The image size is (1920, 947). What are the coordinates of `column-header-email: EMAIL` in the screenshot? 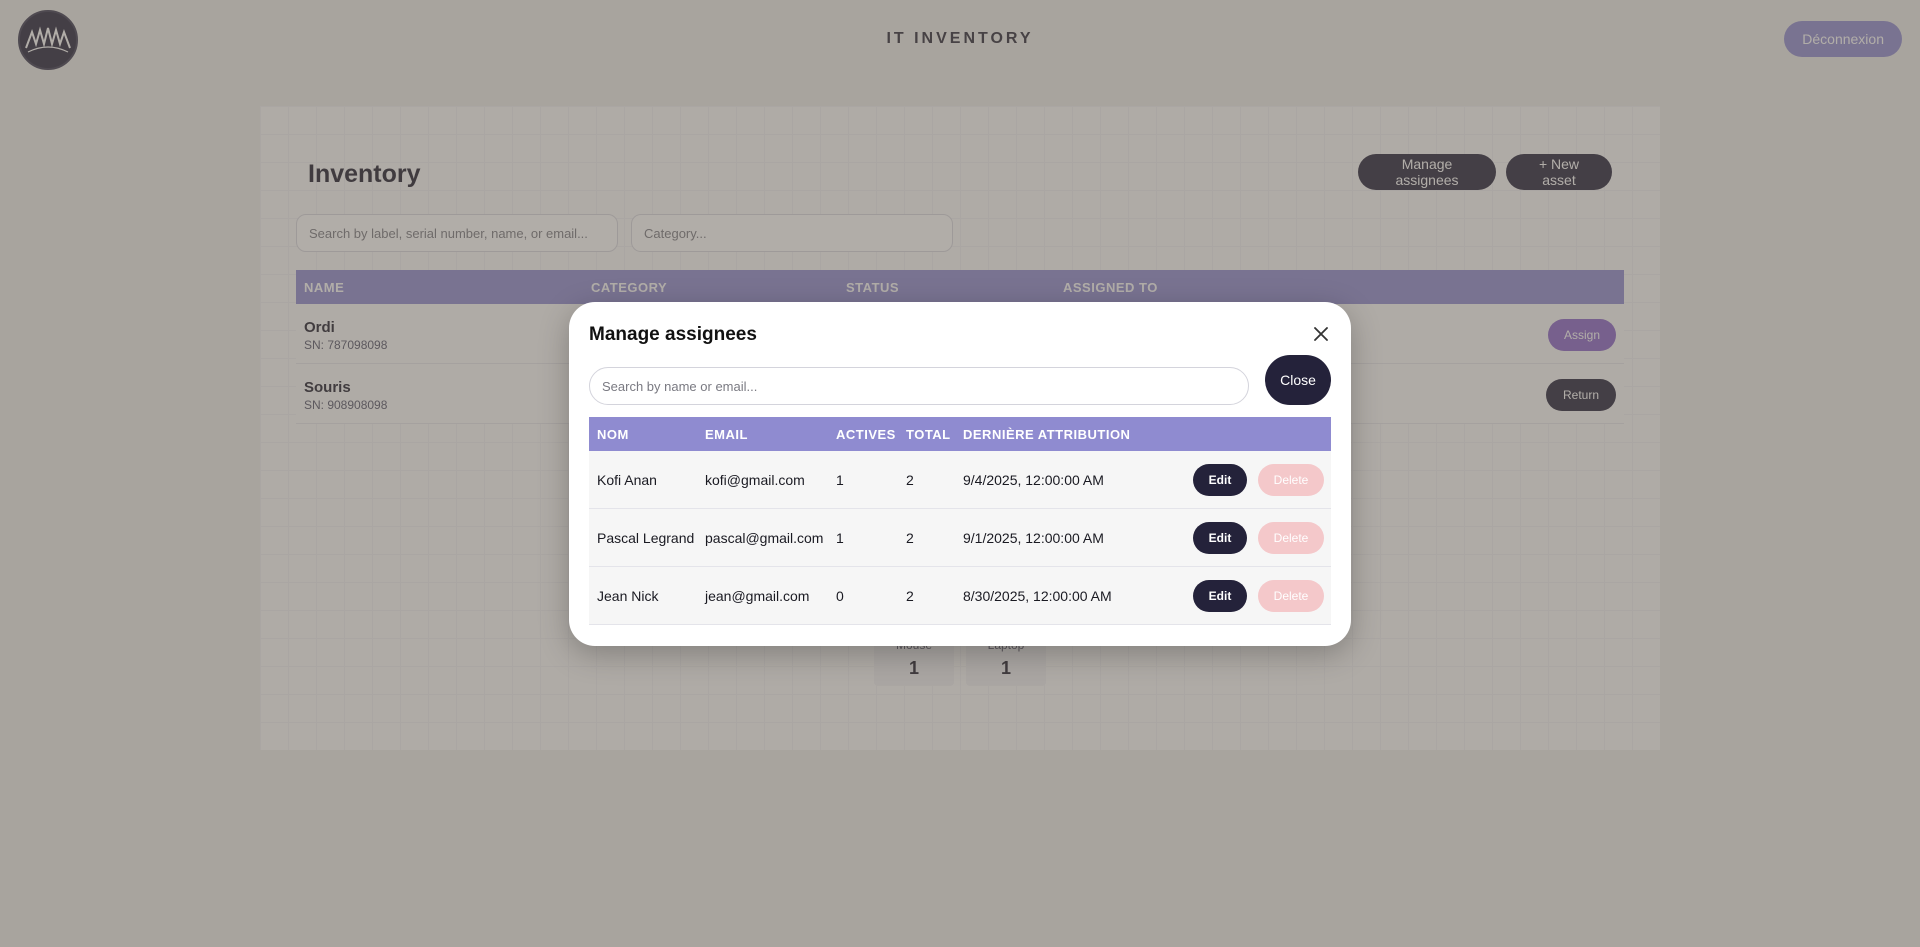 It's located at (726, 434).